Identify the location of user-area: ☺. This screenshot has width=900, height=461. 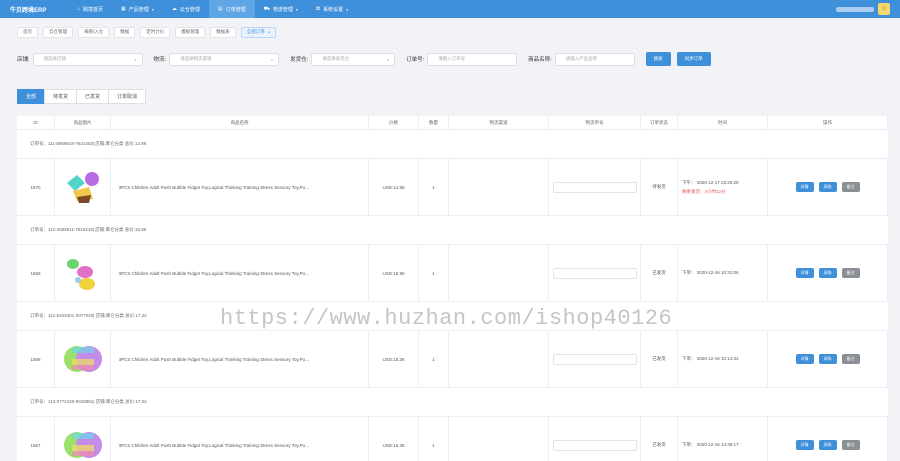
(863, 9).